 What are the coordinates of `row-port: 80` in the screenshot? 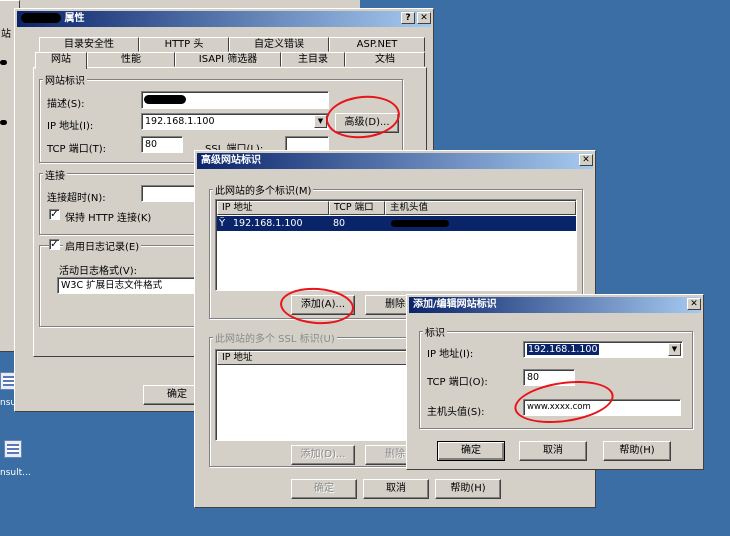 It's located at (339, 223).